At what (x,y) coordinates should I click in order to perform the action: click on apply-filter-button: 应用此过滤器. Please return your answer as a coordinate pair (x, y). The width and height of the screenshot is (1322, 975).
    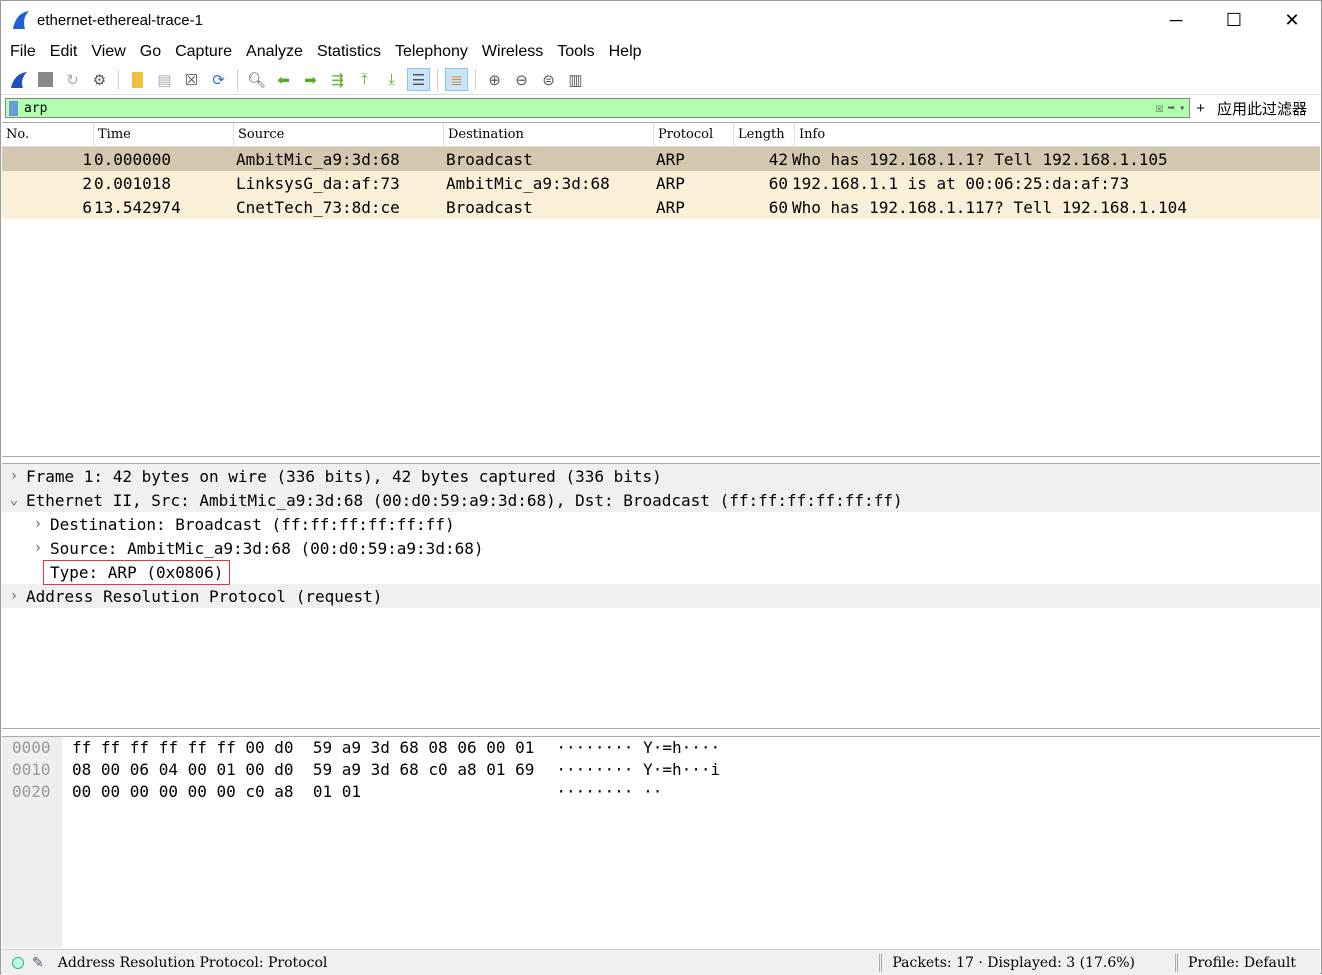
    Looking at the image, I should click on (1267, 108).